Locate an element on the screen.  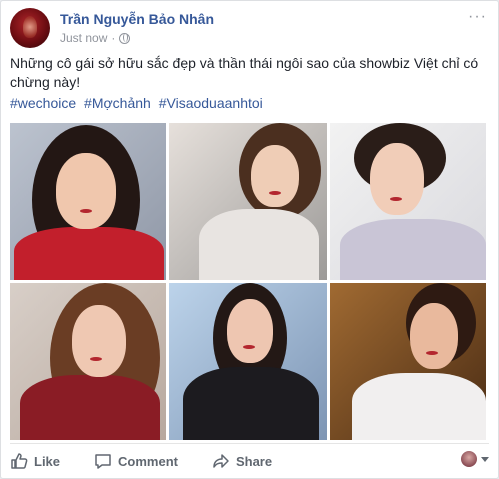
post-as-selector is located at coordinates (475, 459).